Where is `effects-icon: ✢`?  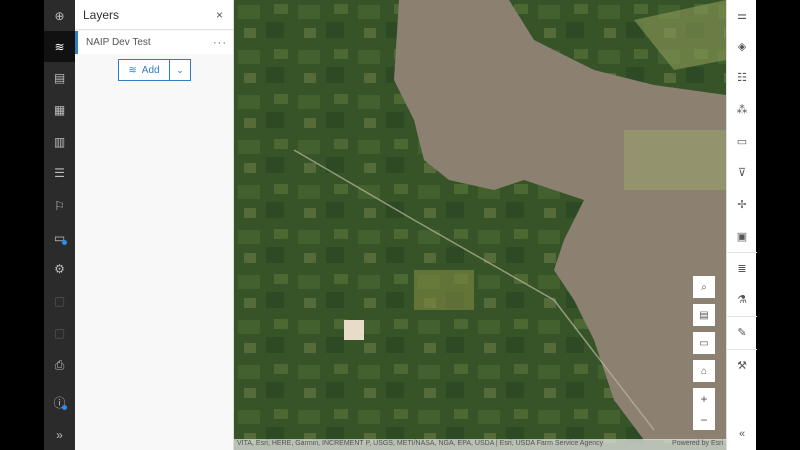
effects-icon: ✢ is located at coordinates (742, 204).